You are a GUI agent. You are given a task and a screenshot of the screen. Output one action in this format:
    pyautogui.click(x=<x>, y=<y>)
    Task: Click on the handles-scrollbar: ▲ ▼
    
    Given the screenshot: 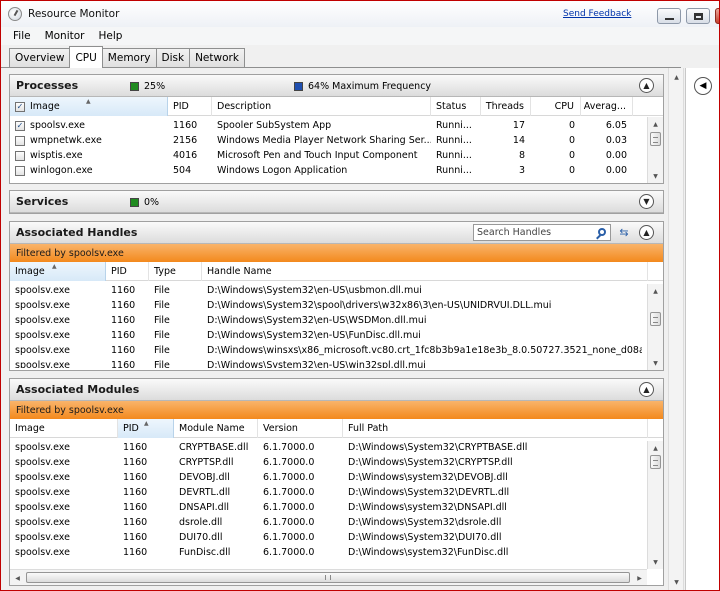 What is the action you would take?
    pyautogui.click(x=655, y=327)
    